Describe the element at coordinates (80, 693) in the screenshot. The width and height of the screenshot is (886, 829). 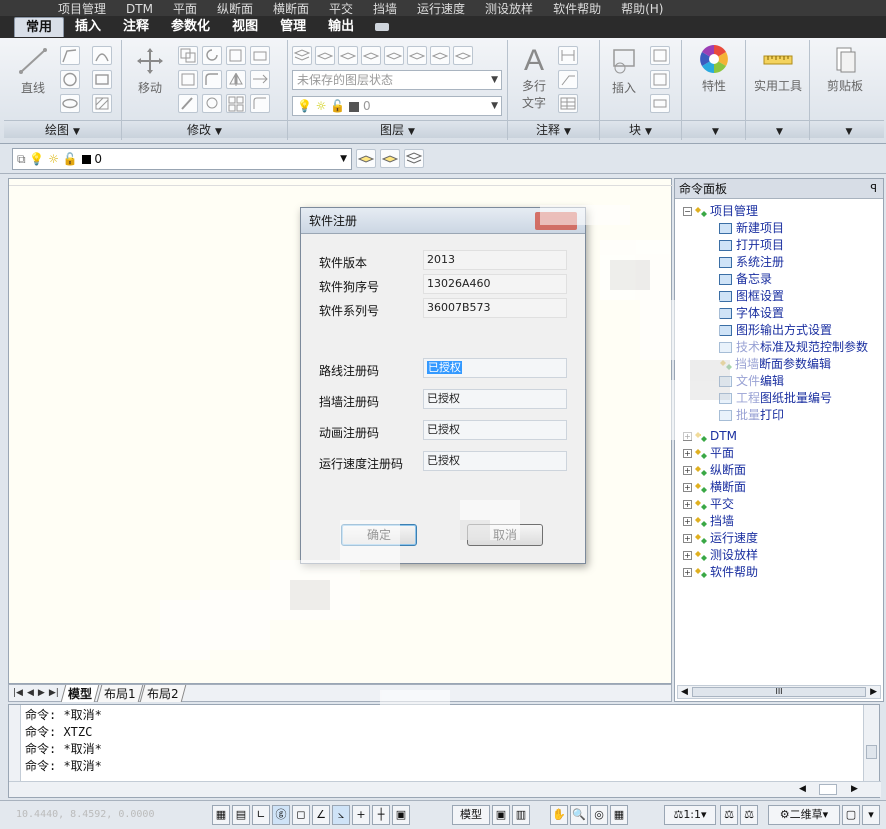
I see `layout-tab: 模型` at that location.